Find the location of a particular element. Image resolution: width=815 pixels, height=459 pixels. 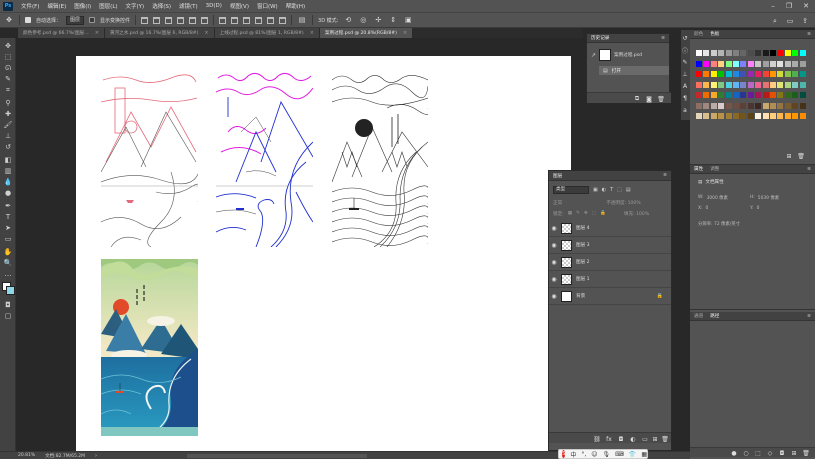

tab-document-2: 黄河之水.psd @ 16.7%(图层 6, RGB/8#) × is located at coordinates (159, 33).